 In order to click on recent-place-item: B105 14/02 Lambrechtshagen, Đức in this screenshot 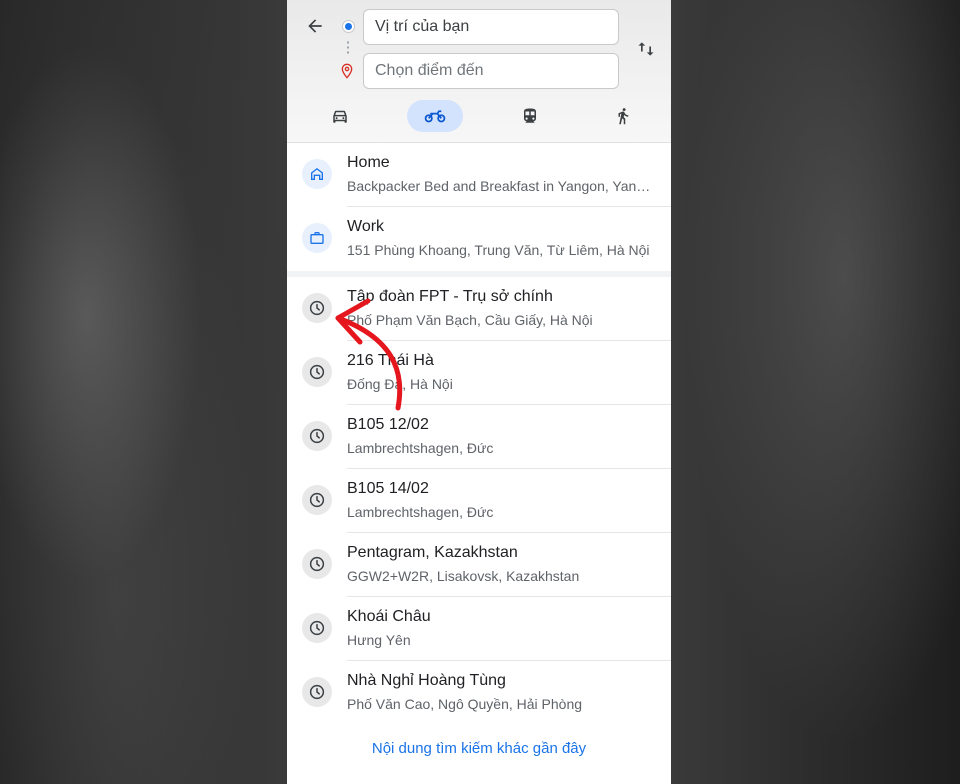, I will do `click(479, 501)`.